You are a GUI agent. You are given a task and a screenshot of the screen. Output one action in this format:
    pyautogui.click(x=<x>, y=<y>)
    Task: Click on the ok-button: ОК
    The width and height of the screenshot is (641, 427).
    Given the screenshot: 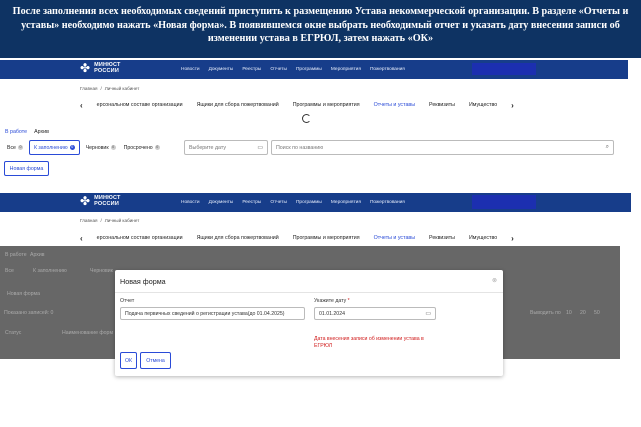 What is the action you would take?
    pyautogui.click(x=128, y=360)
    